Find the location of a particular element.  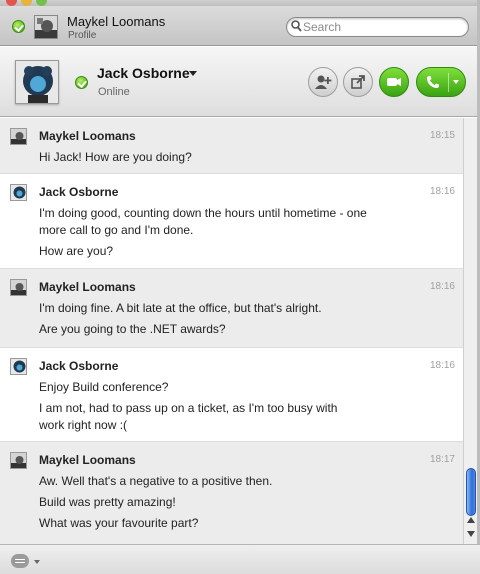

contact-header: Jack Osborne Online is located at coordinates (240, 82).